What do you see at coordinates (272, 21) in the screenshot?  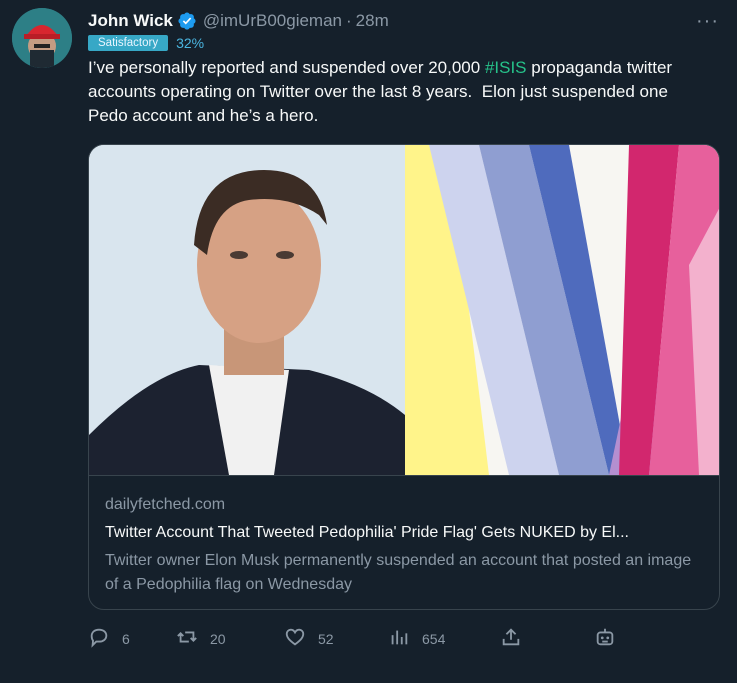 I see `user-handle: @imUrB00gieman` at bounding box center [272, 21].